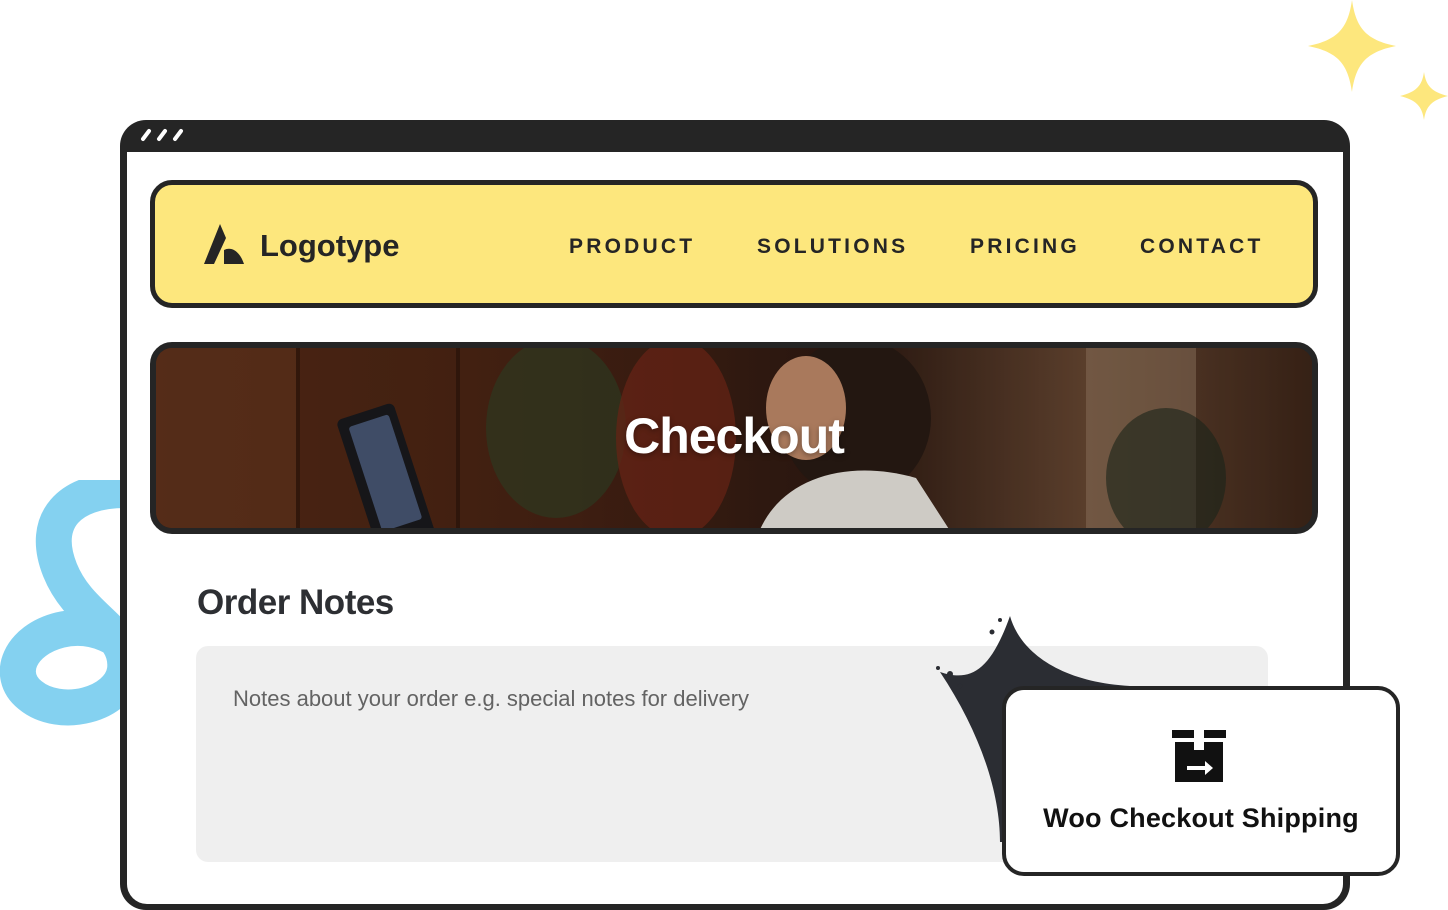  Describe the element at coordinates (65, 603) in the screenshot. I see `squiggle-decoration` at that location.